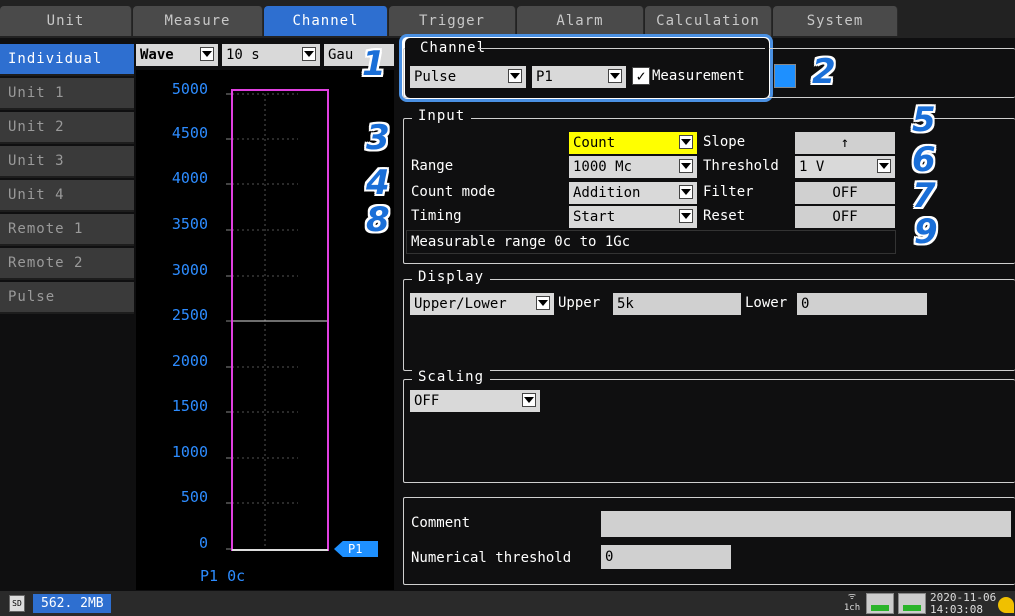  What do you see at coordinates (468, 77) in the screenshot?
I see `channel-type-select: Pulse` at bounding box center [468, 77].